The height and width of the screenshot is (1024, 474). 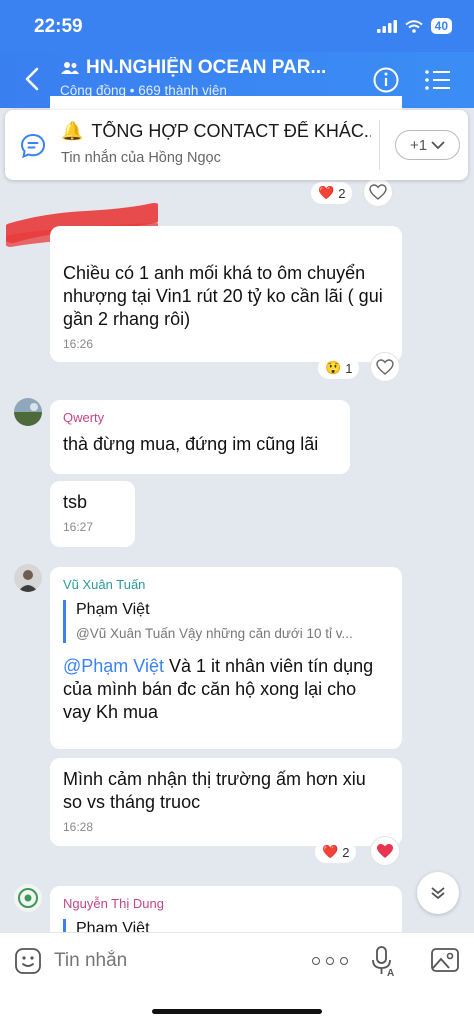 I want to click on quoted-message: Phạm Việt, so click(x=226, y=925).